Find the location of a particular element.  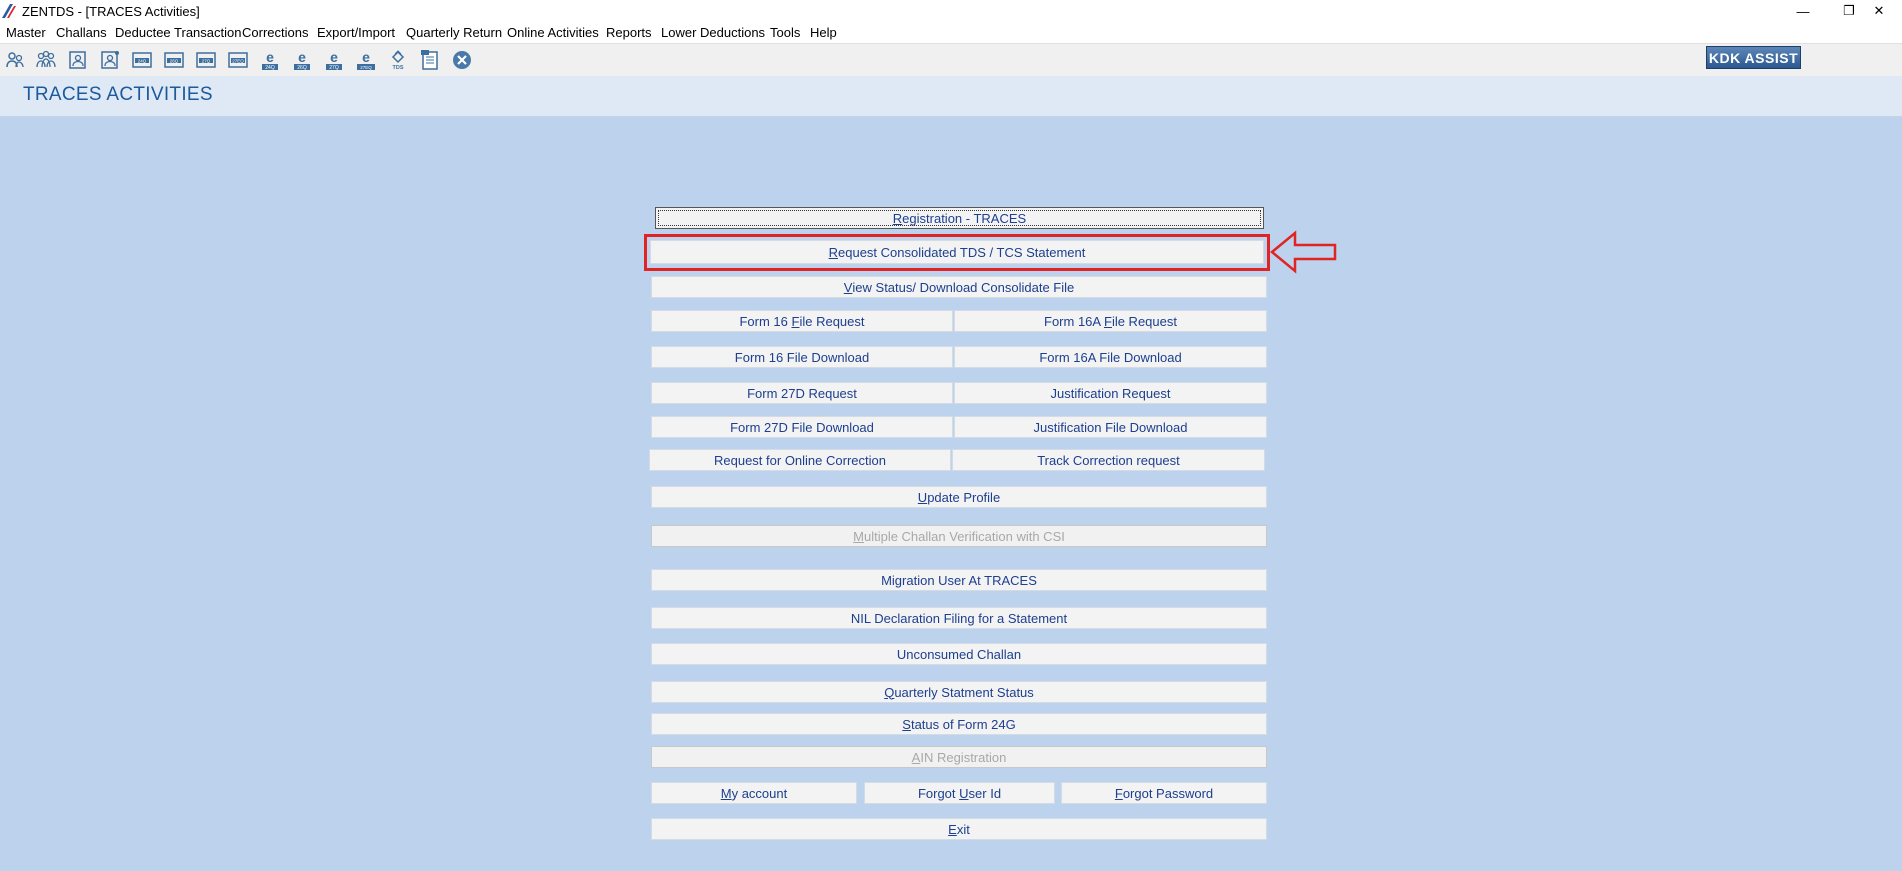

forgot-user-prefix: Forgot is located at coordinates (938, 793).